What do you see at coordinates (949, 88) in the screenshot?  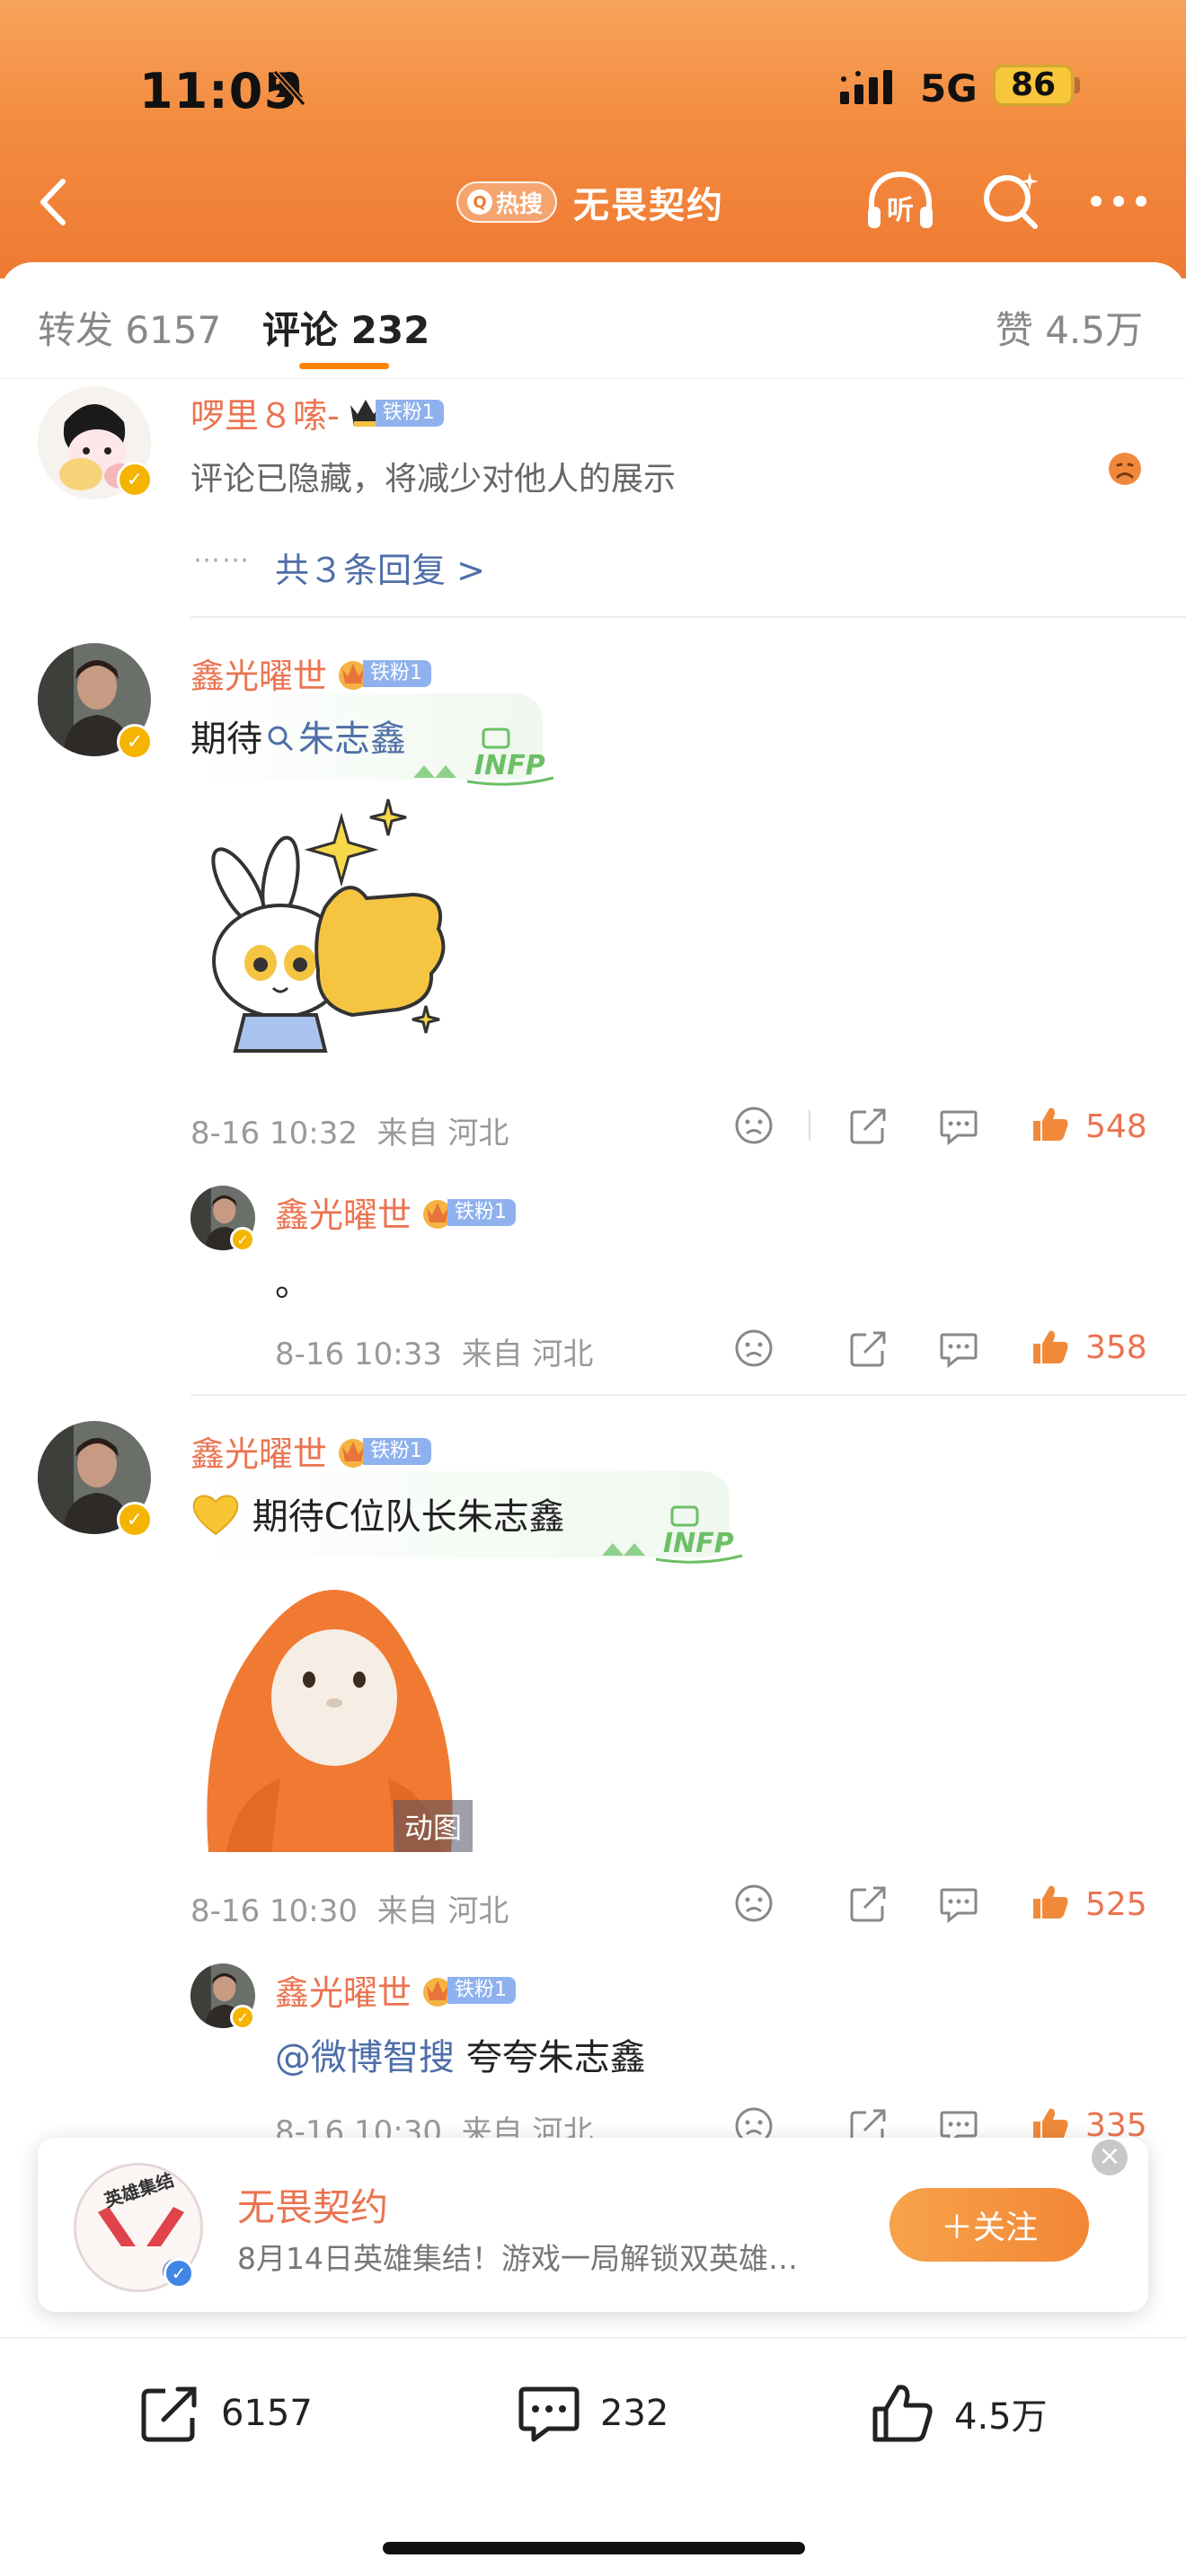 I see `network-type: 5G` at bounding box center [949, 88].